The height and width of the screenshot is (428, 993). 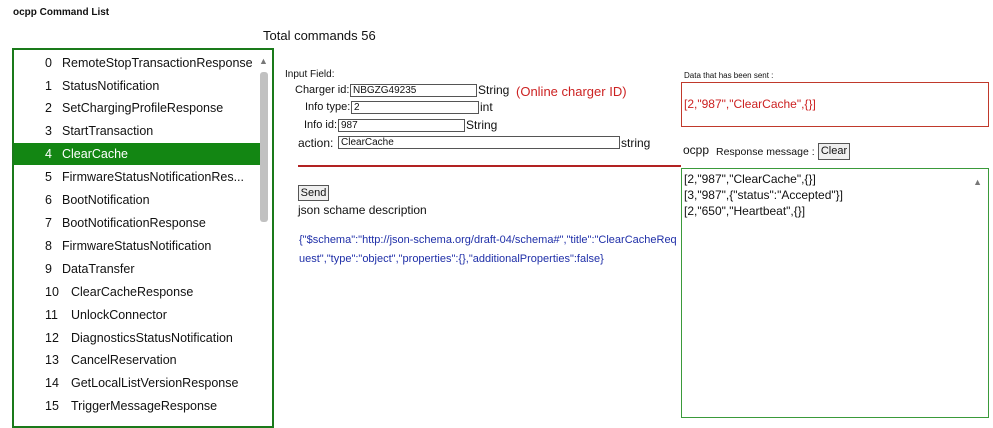 What do you see at coordinates (750, 104) in the screenshot?
I see `sent-data: [2,"987","ClearCache",{}]` at bounding box center [750, 104].